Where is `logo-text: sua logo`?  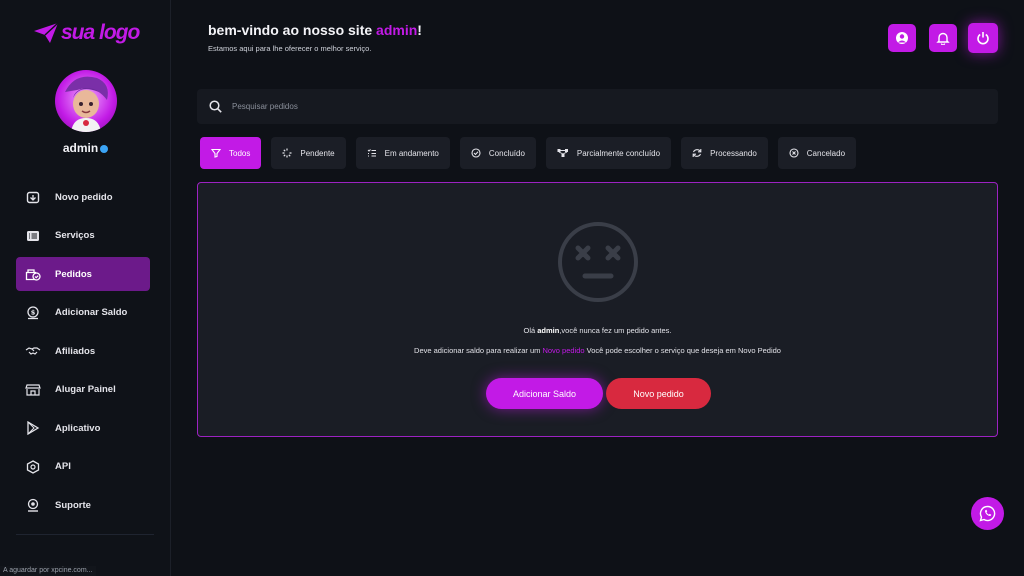 logo-text: sua logo is located at coordinates (100, 32).